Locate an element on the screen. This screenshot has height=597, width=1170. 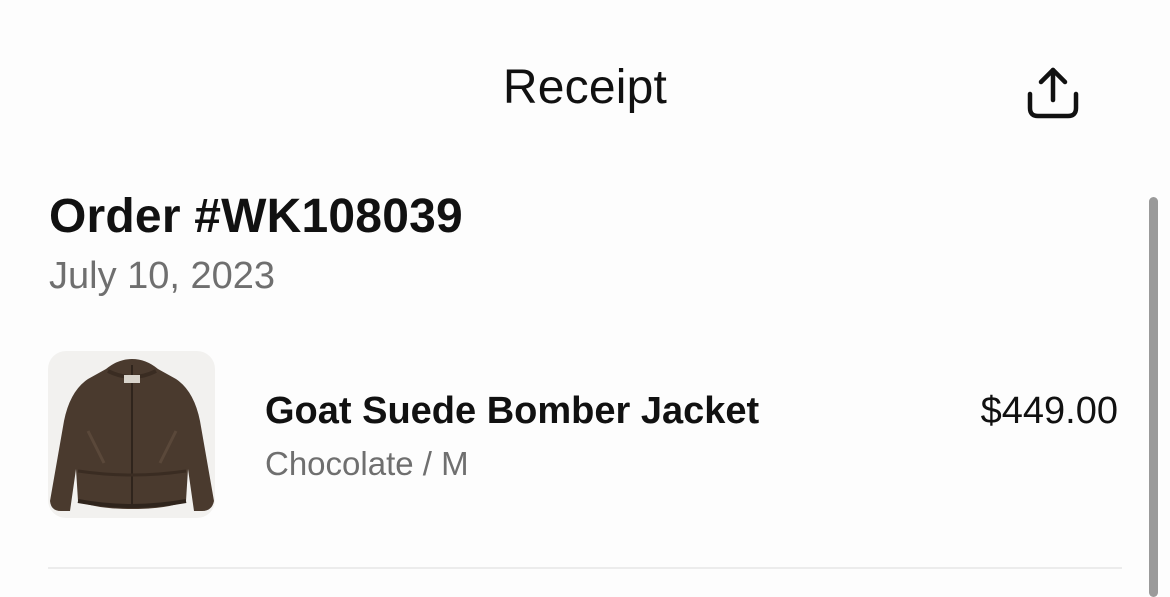
jacket-thumbnail is located at coordinates (131, 434).